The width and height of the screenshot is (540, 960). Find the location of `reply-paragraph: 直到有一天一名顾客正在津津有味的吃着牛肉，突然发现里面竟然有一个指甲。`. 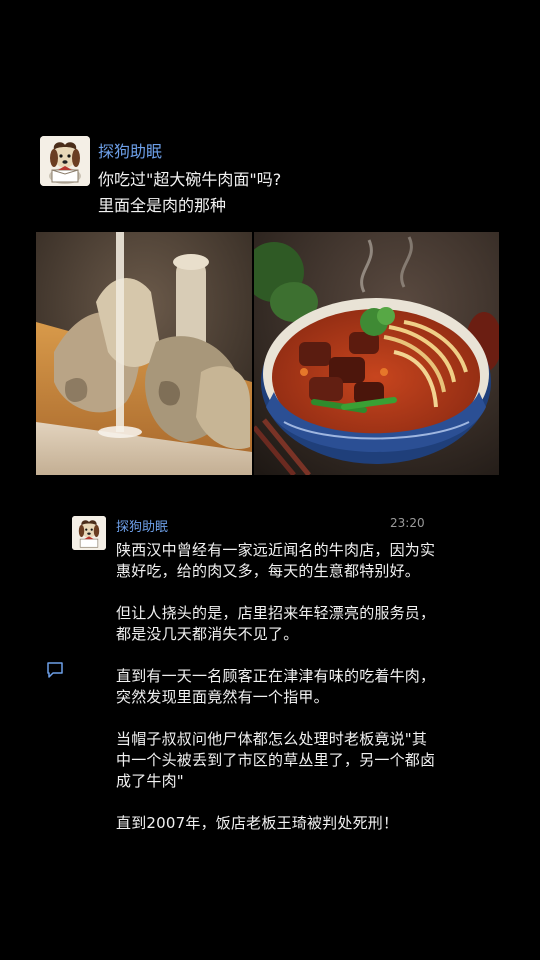

reply-paragraph: 直到有一天一名顾客正在津津有味的吃着牛肉，突然发现里面竟然有一个指甲。 is located at coordinates (276, 686).